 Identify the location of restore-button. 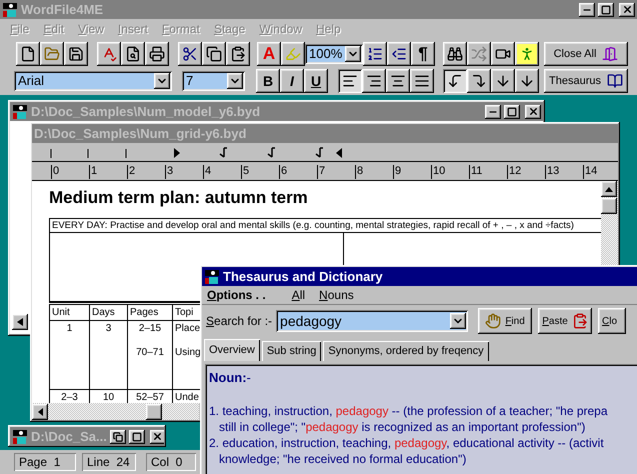
(118, 437).